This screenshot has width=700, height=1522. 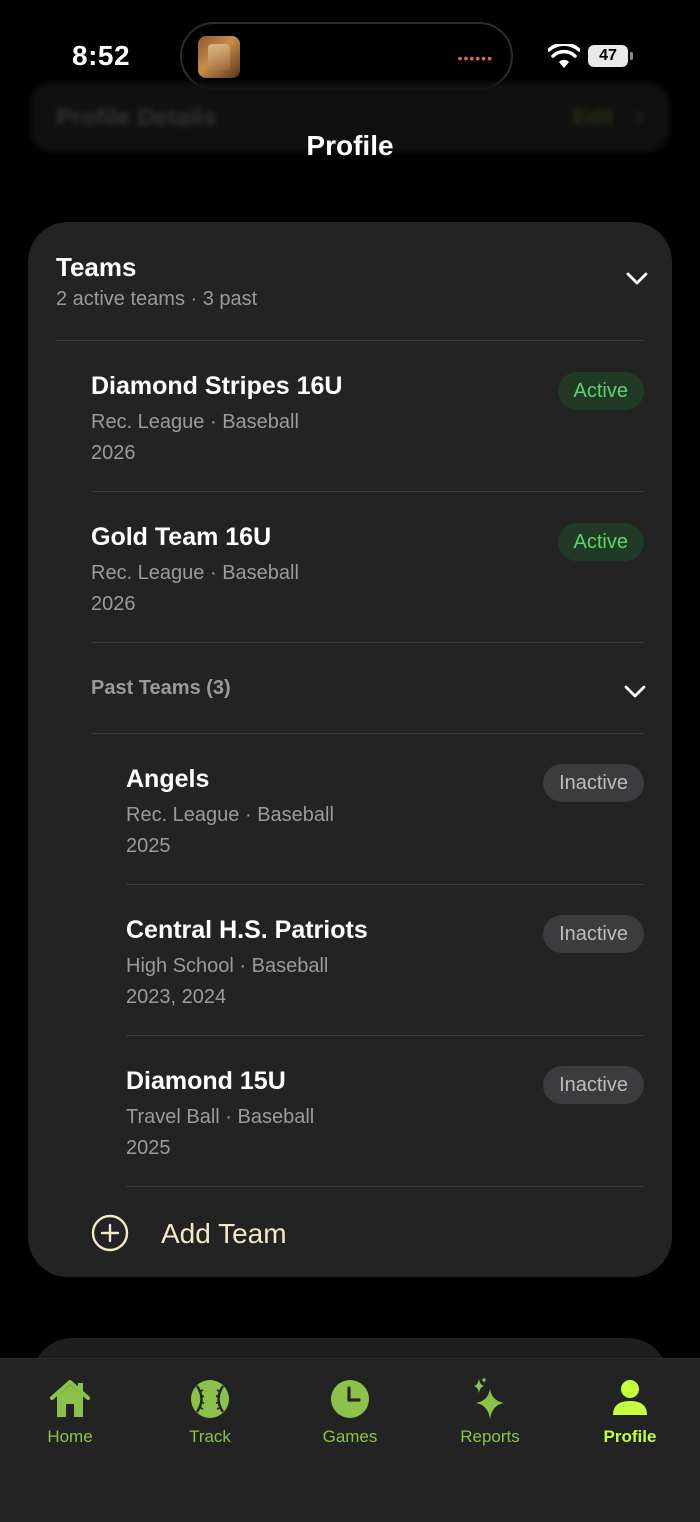 I want to click on add-team-label: Add Team, so click(x=224, y=1233).